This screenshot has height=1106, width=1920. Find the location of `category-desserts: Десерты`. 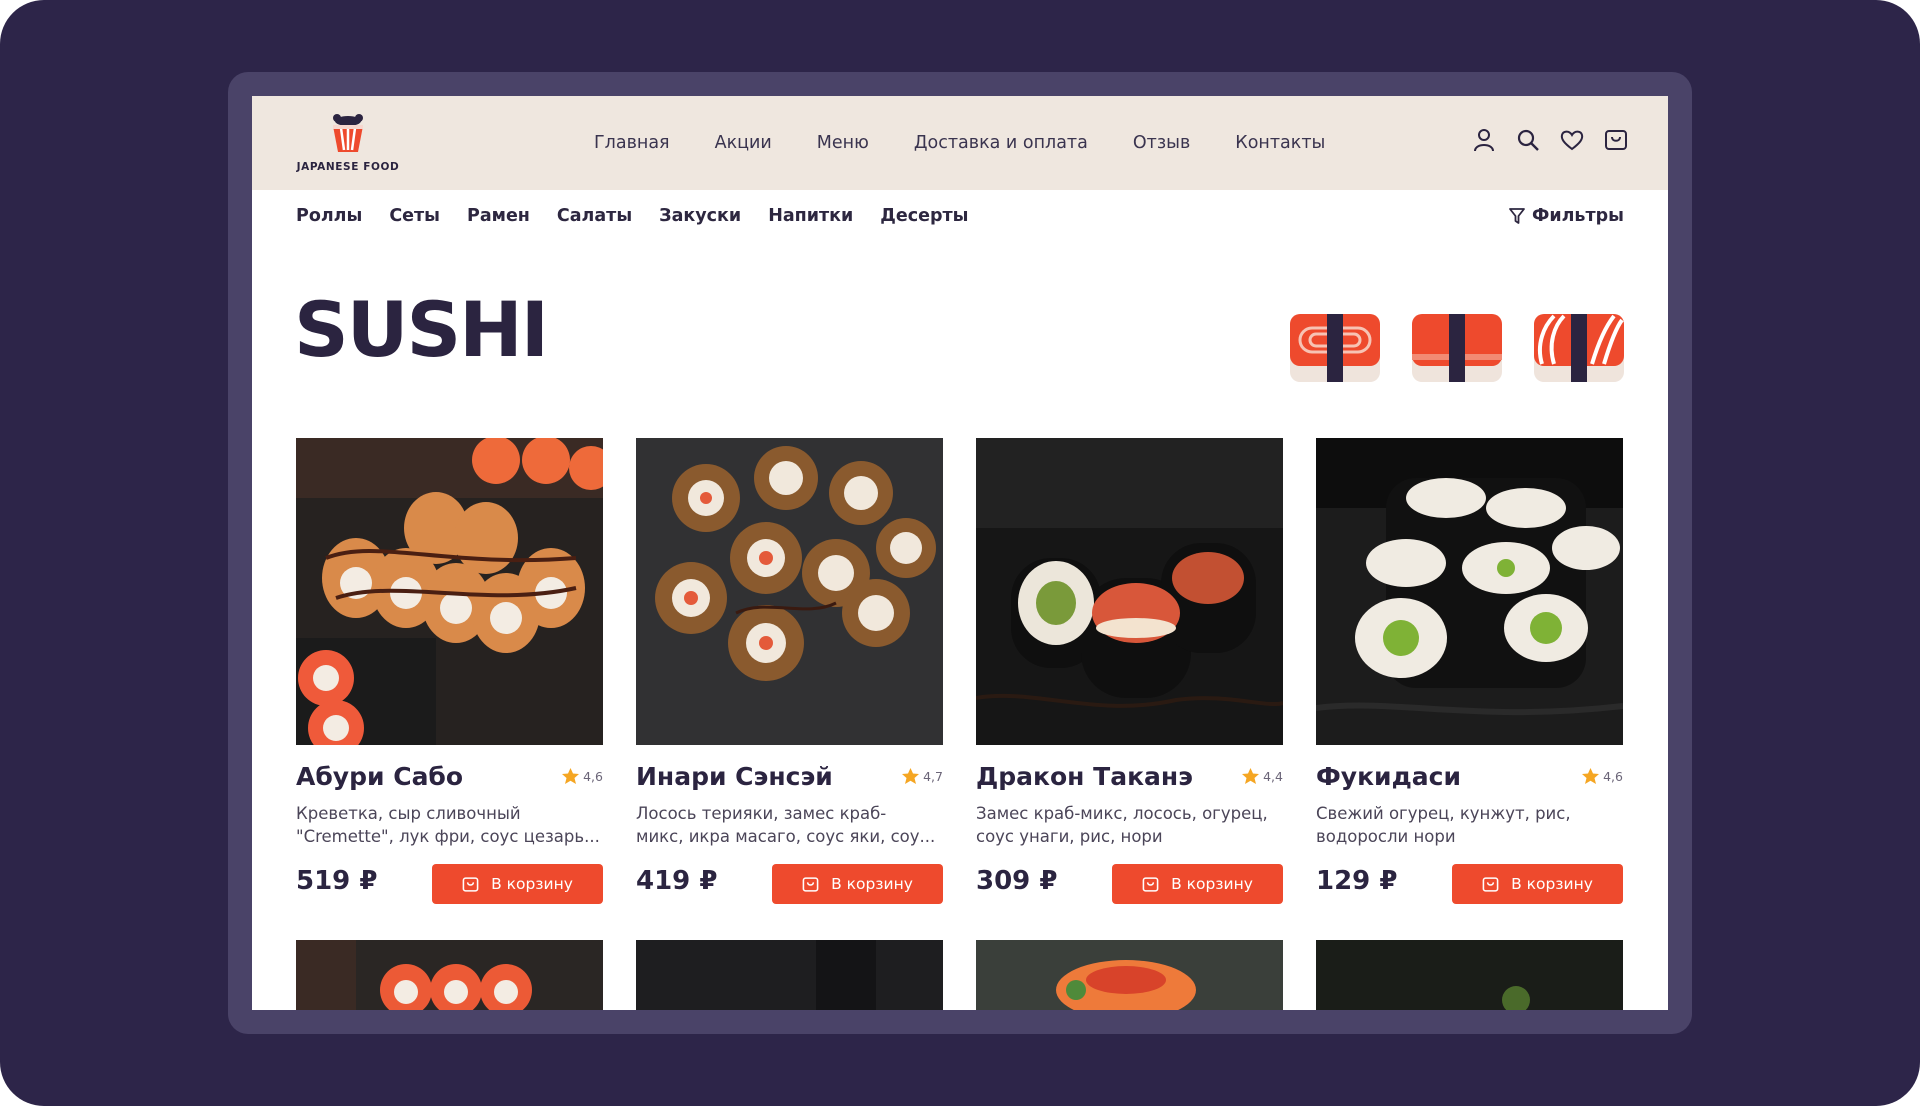

category-desserts: Десерты is located at coordinates (924, 216).